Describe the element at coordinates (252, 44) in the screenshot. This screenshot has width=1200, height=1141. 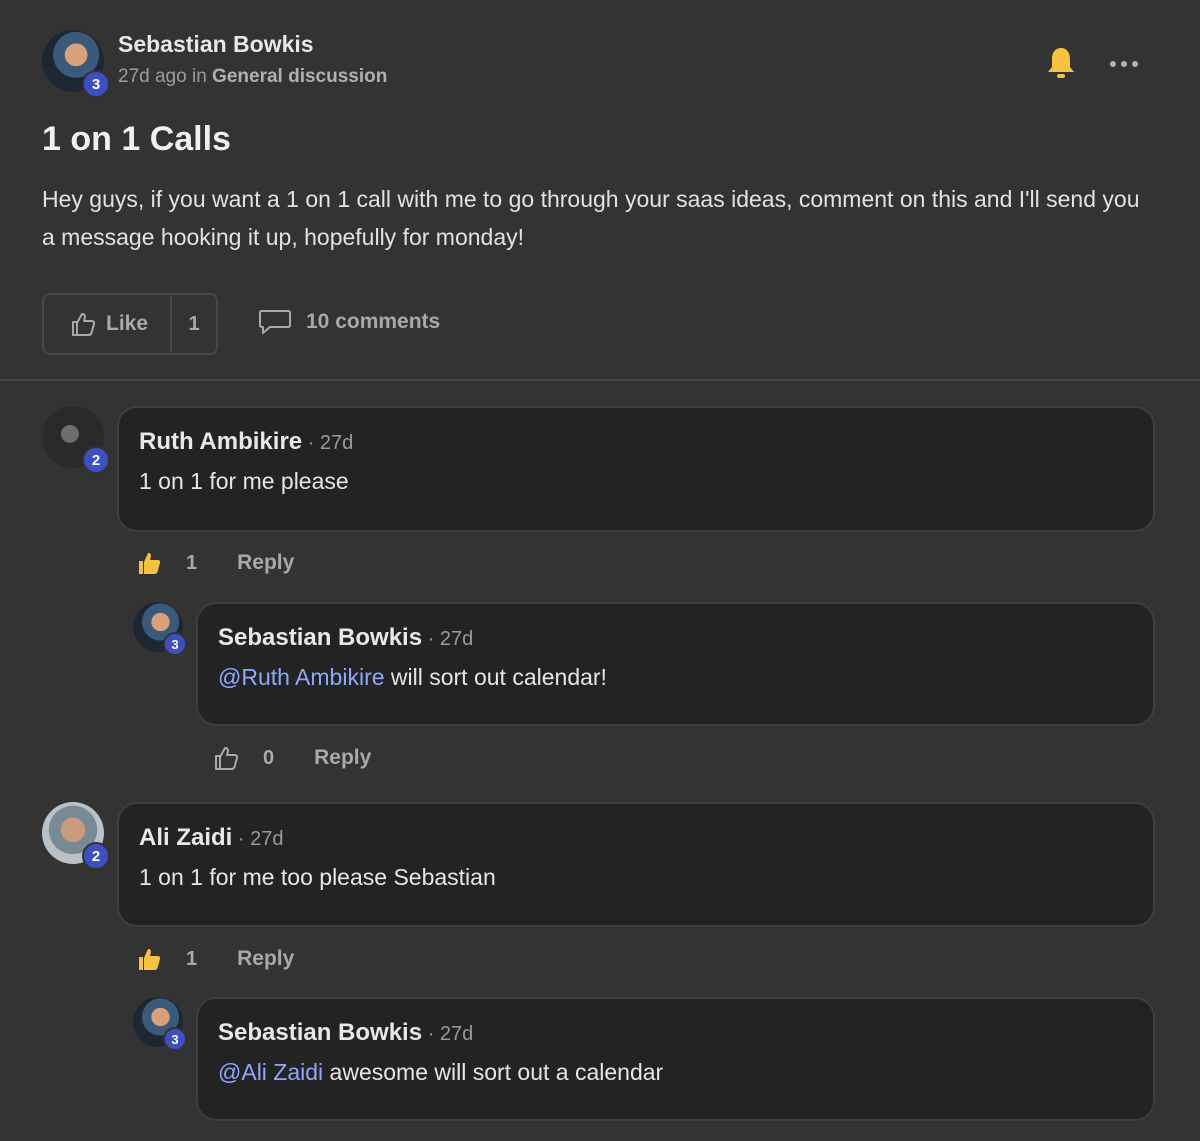
I see `author-name: Sebastian Bowkis` at that location.